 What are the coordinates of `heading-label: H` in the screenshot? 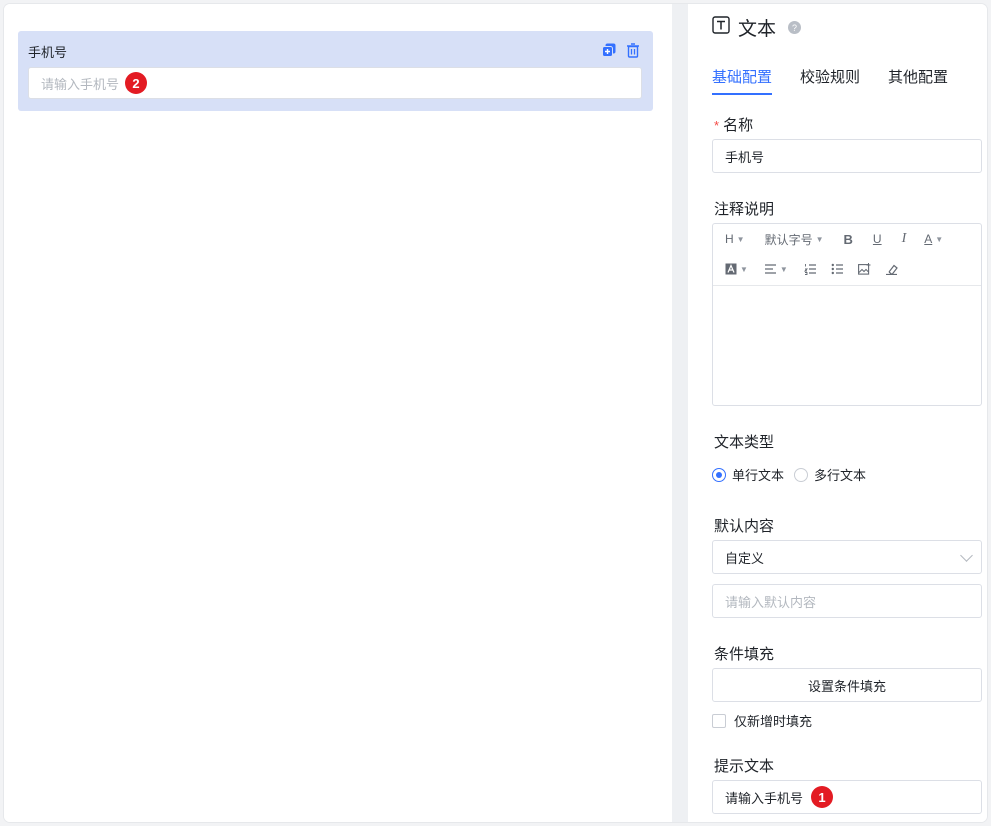 It's located at (729, 239).